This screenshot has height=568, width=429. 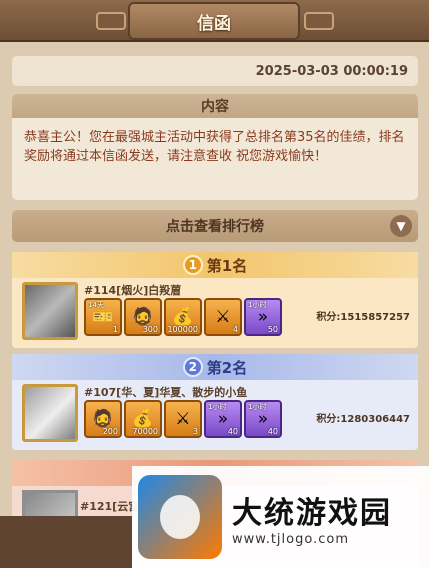 I want to click on mail-timestamp: 2025-03-03 00:00:19, so click(x=215, y=71).